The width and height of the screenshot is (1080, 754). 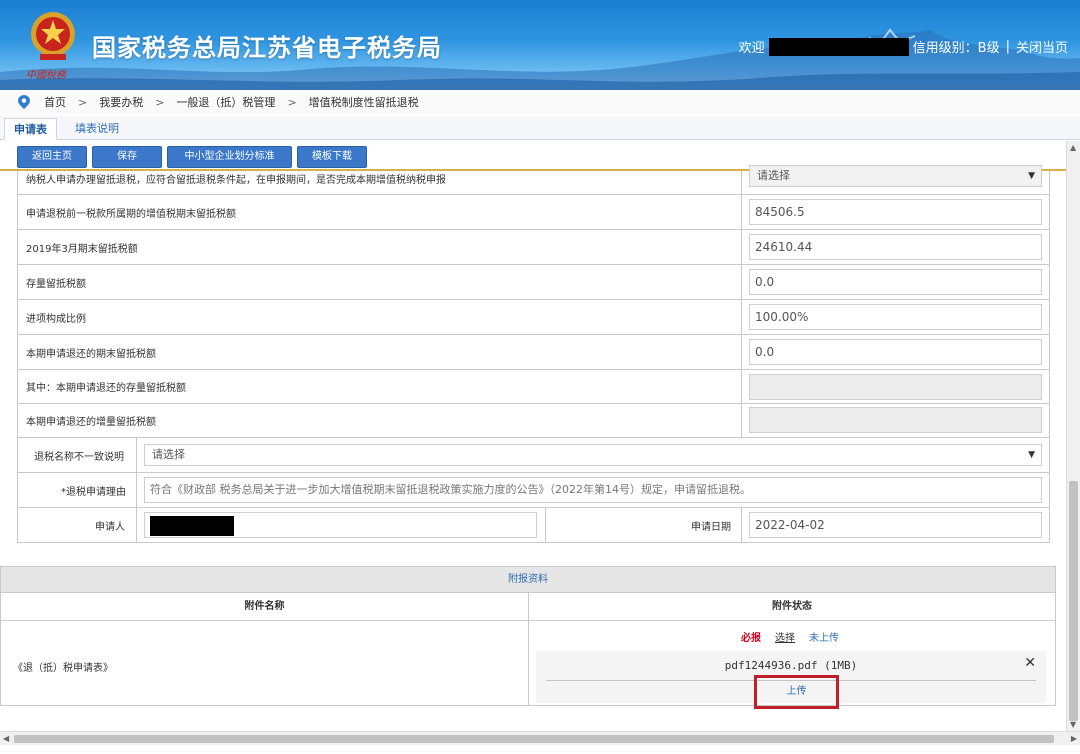 I want to click on file-item: pdf1244936.pdf (1MB) ✕ 上传, so click(x=791, y=680).